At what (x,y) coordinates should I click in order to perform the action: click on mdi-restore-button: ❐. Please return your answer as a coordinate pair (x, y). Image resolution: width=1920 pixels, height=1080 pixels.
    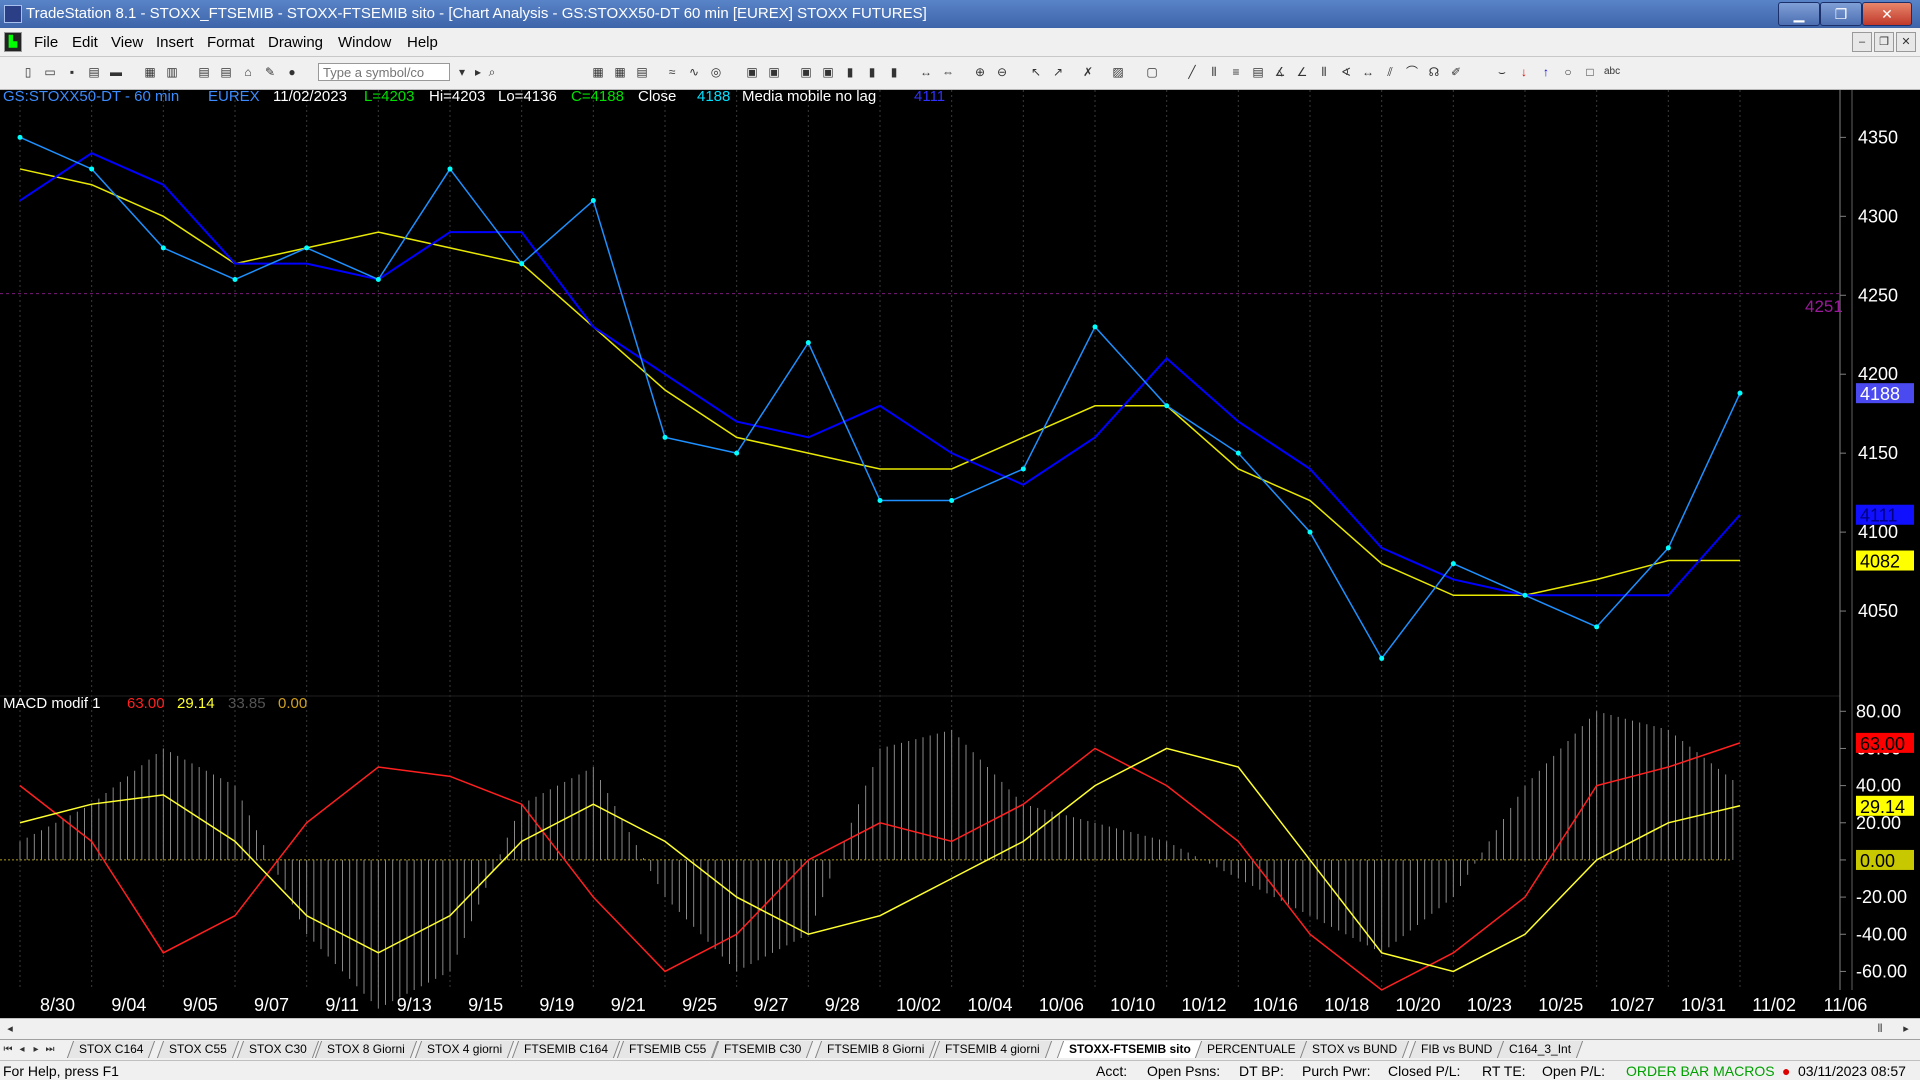
    Looking at the image, I should click on (1884, 42).